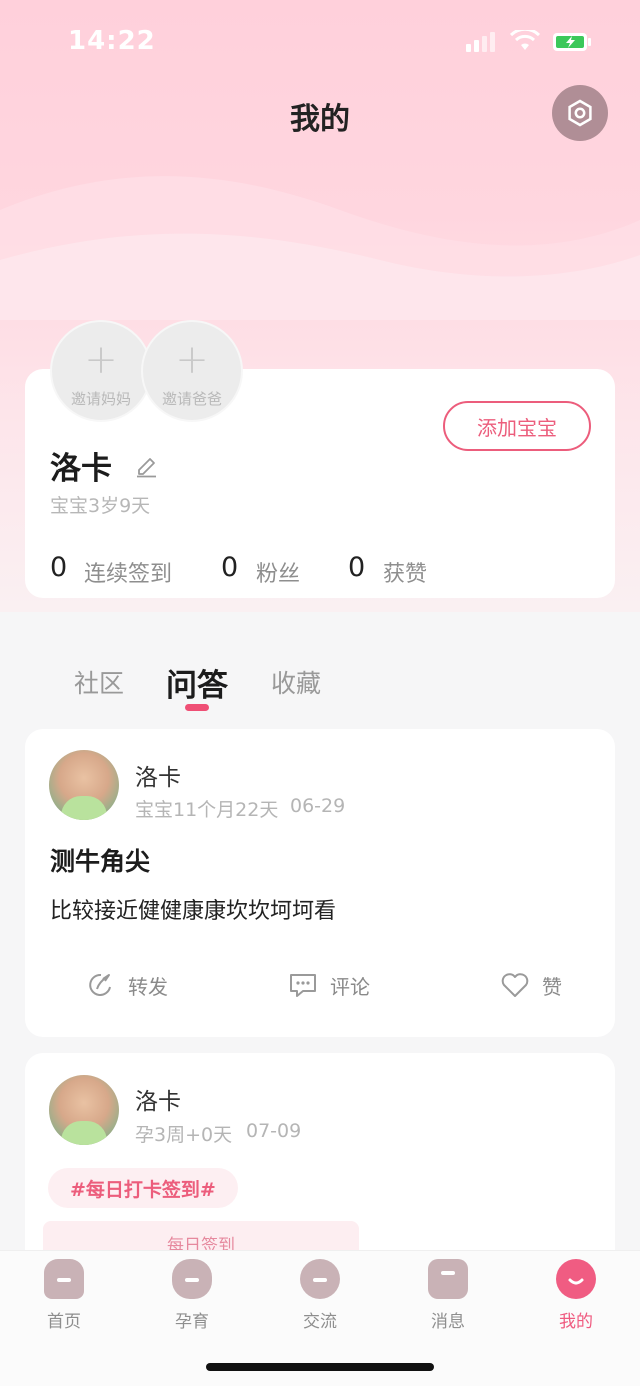 Image resolution: width=640 pixels, height=1386 pixels. Describe the element at coordinates (64, 1322) in the screenshot. I see `nav-home-label: 首页` at that location.